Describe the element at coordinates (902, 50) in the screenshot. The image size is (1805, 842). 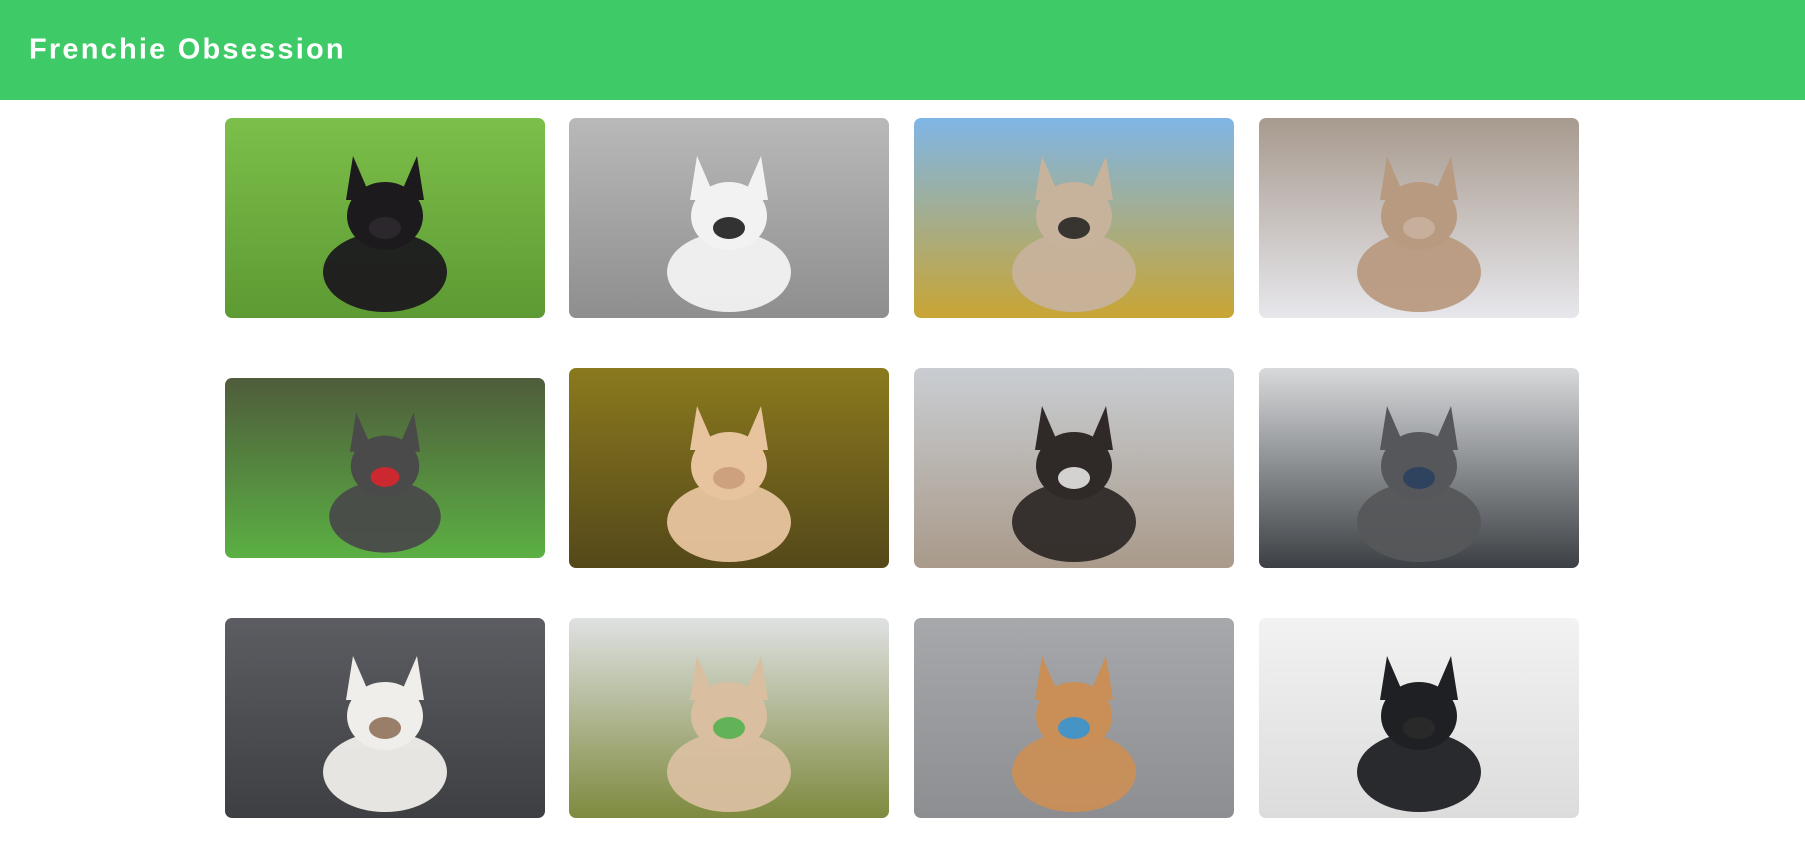
I see `app-header: Frenchie Obsession` at that location.